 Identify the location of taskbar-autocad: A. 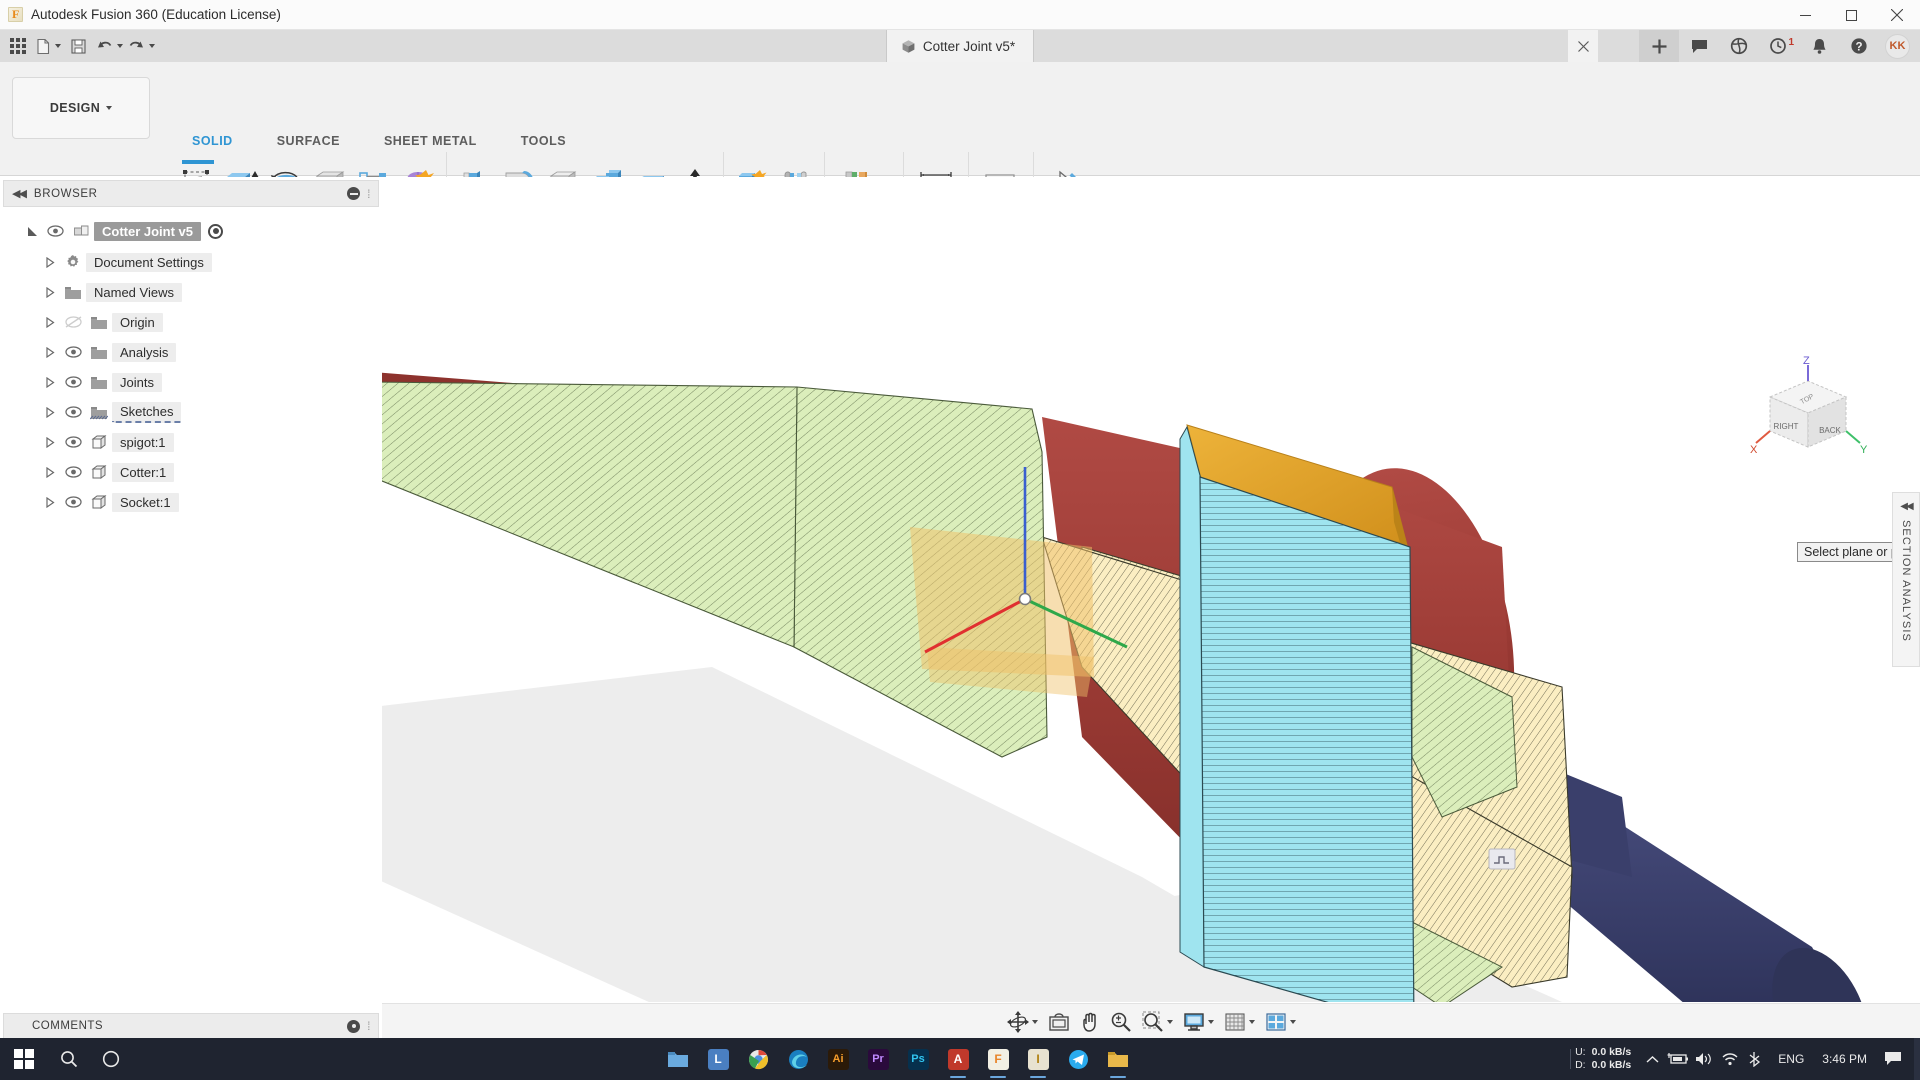
(958, 1059).